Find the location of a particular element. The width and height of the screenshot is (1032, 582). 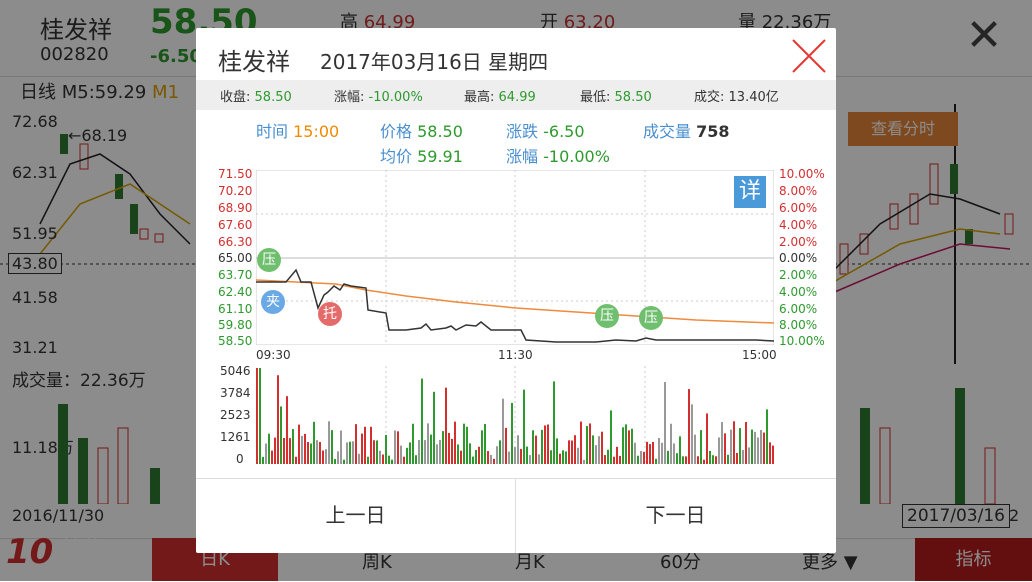

time-axis-label: 11:30 is located at coordinates (515, 355).